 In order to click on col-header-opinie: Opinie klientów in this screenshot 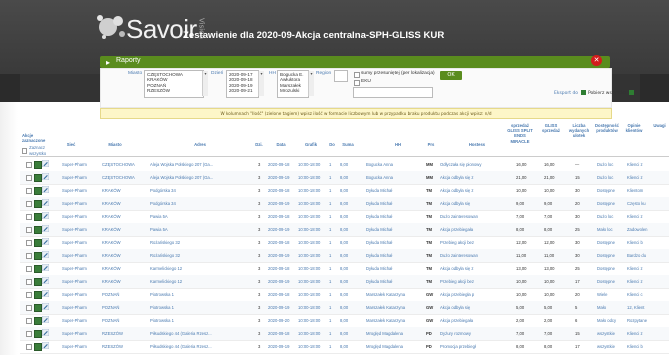, I will do `click(634, 141)`.